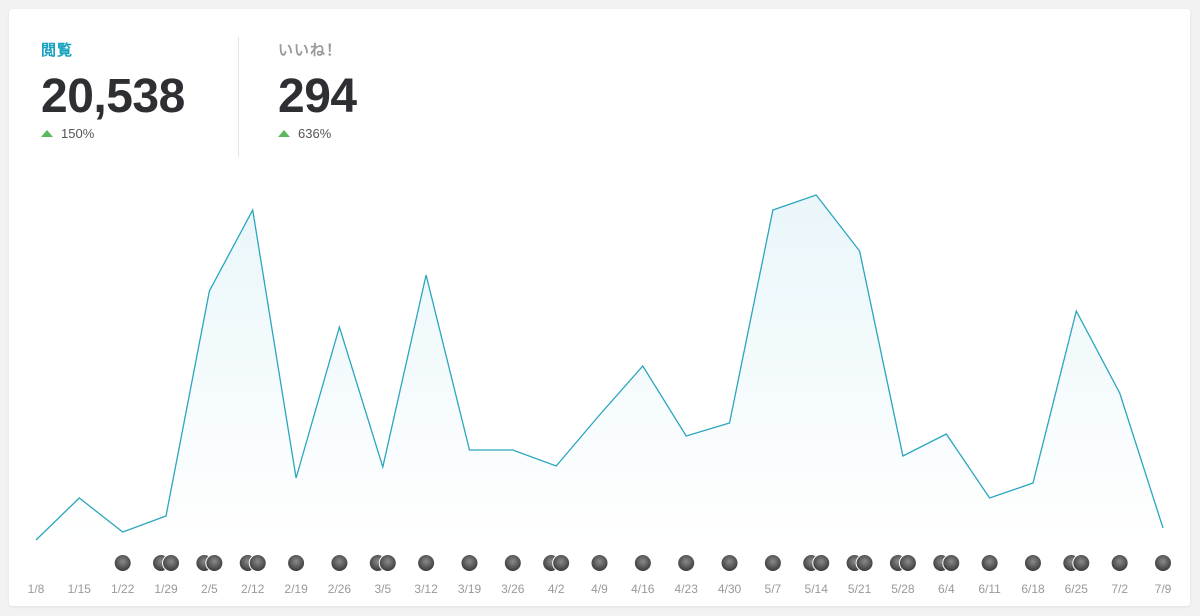  What do you see at coordinates (860, 589) in the screenshot?
I see `x-tick-label: 5/21` at bounding box center [860, 589].